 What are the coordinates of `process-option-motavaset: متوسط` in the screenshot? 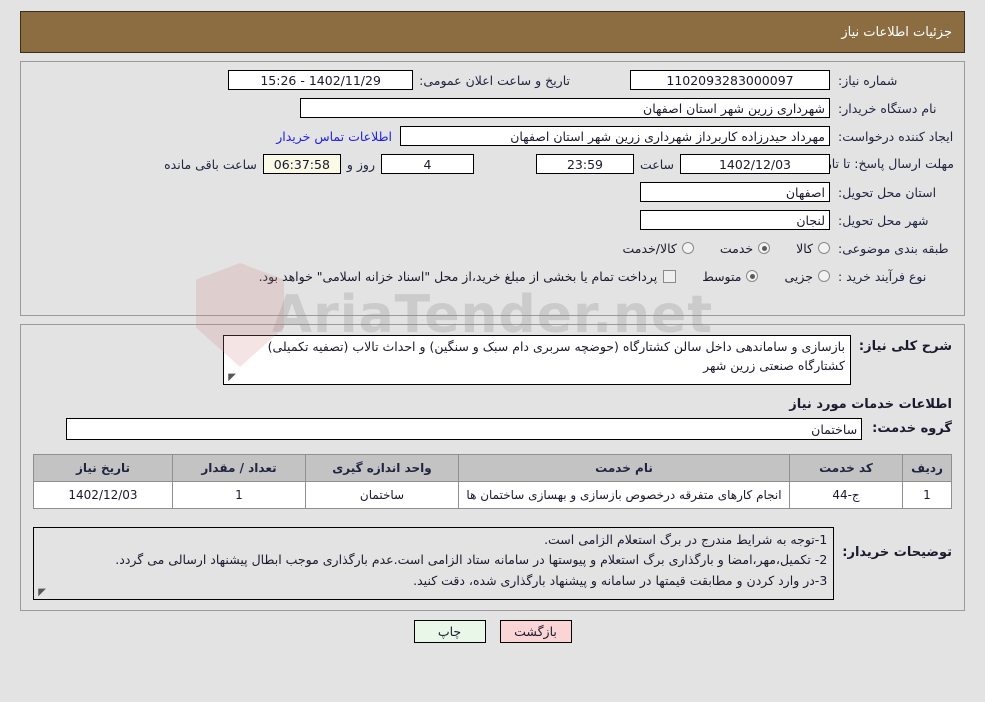 It's located at (730, 276).